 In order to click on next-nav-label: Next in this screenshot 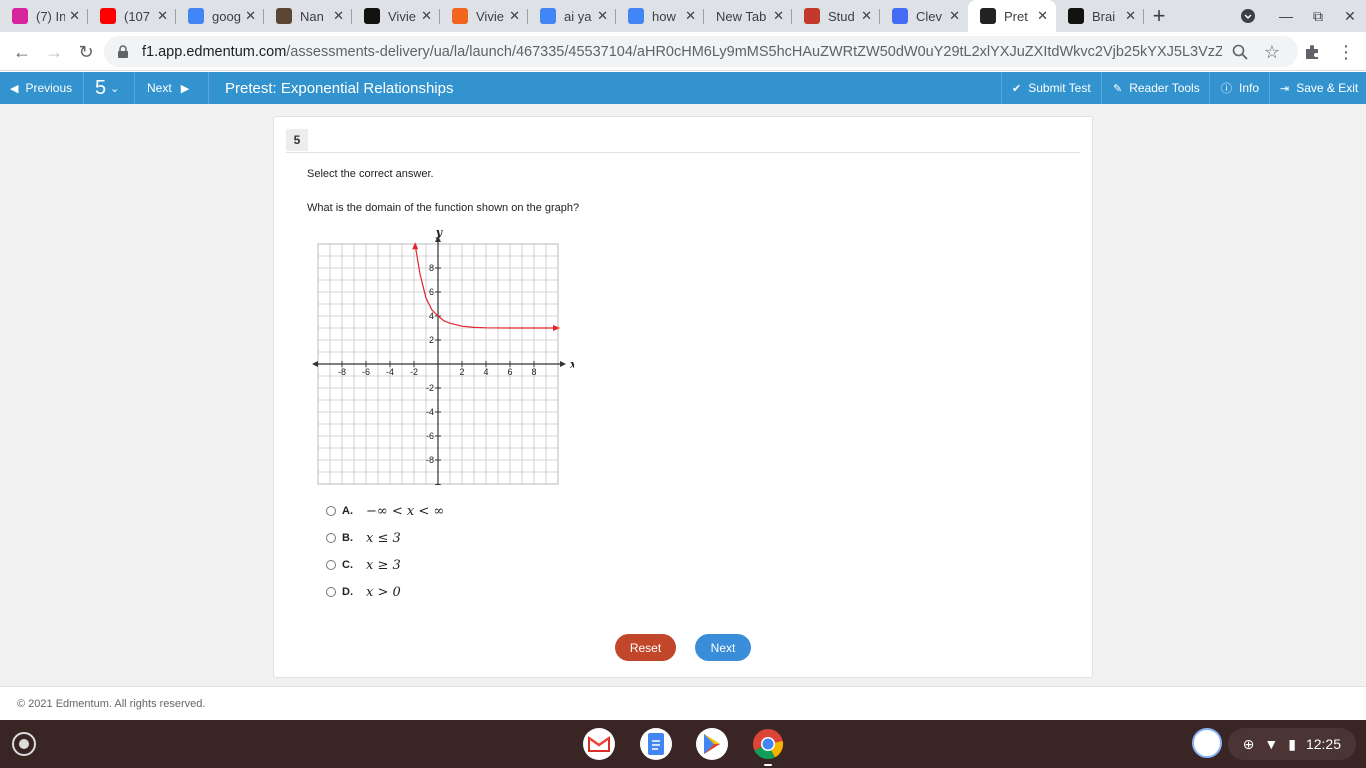, I will do `click(159, 88)`.